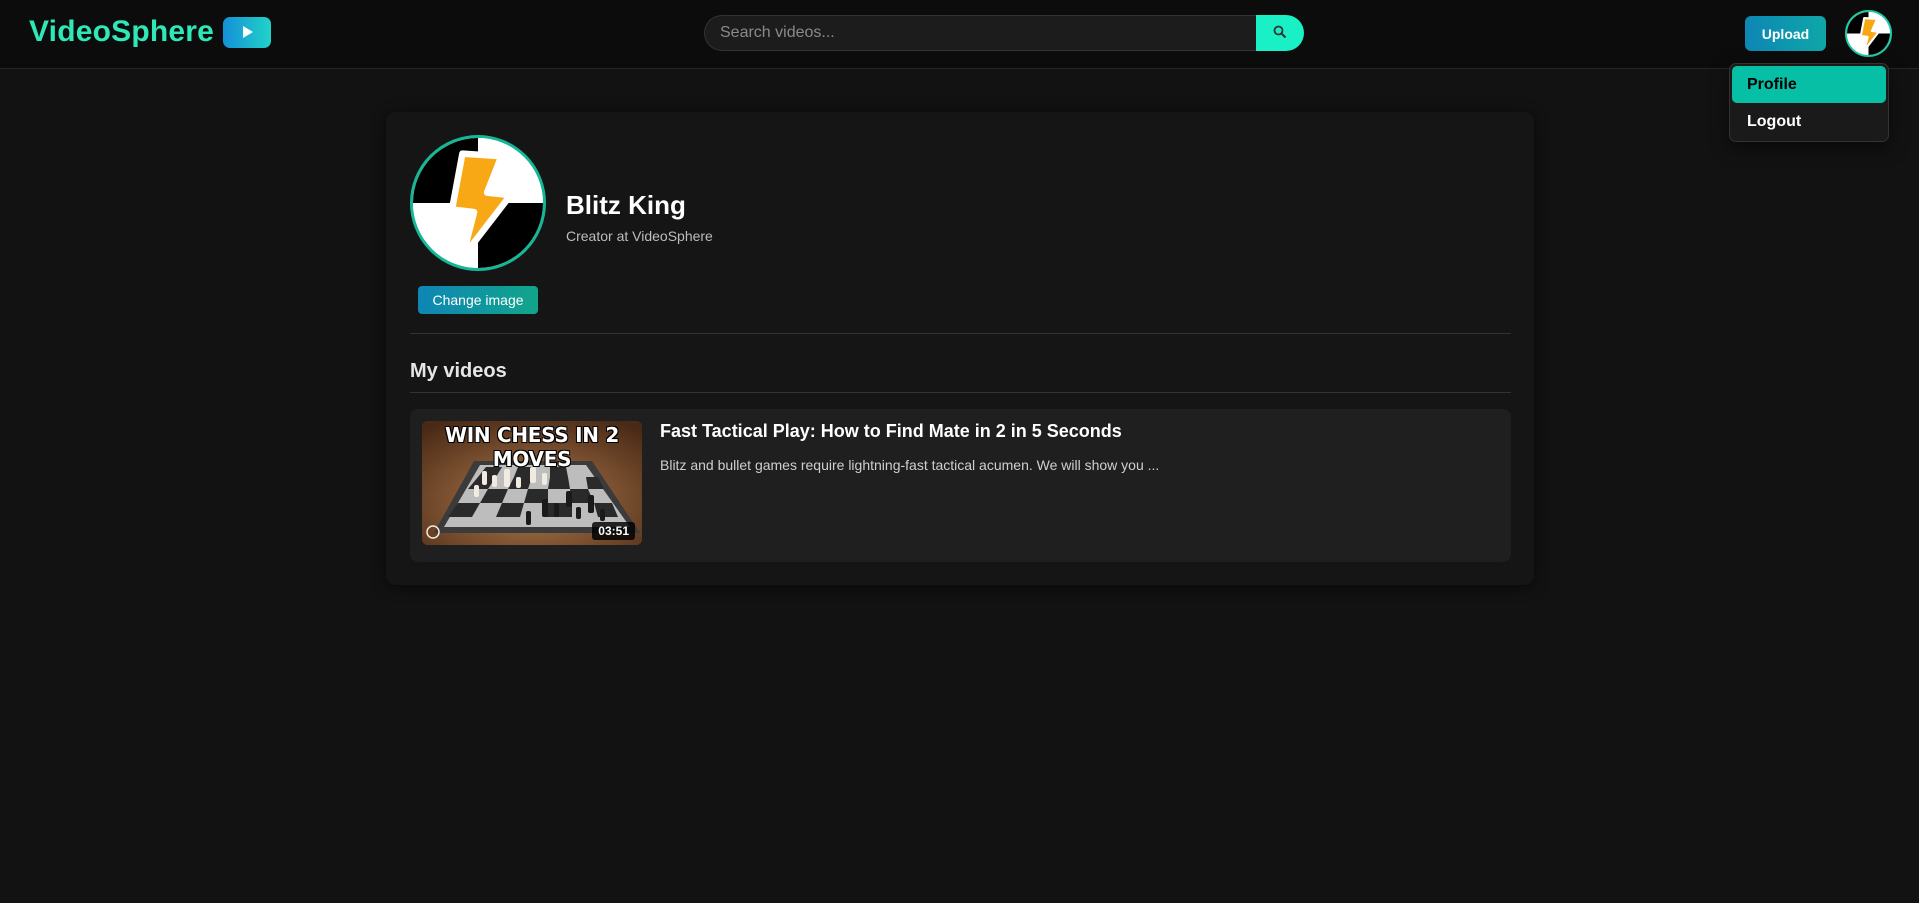 This screenshot has width=1919, height=903. What do you see at coordinates (1809, 121) in the screenshot?
I see `menu-item-logout: Logout` at bounding box center [1809, 121].